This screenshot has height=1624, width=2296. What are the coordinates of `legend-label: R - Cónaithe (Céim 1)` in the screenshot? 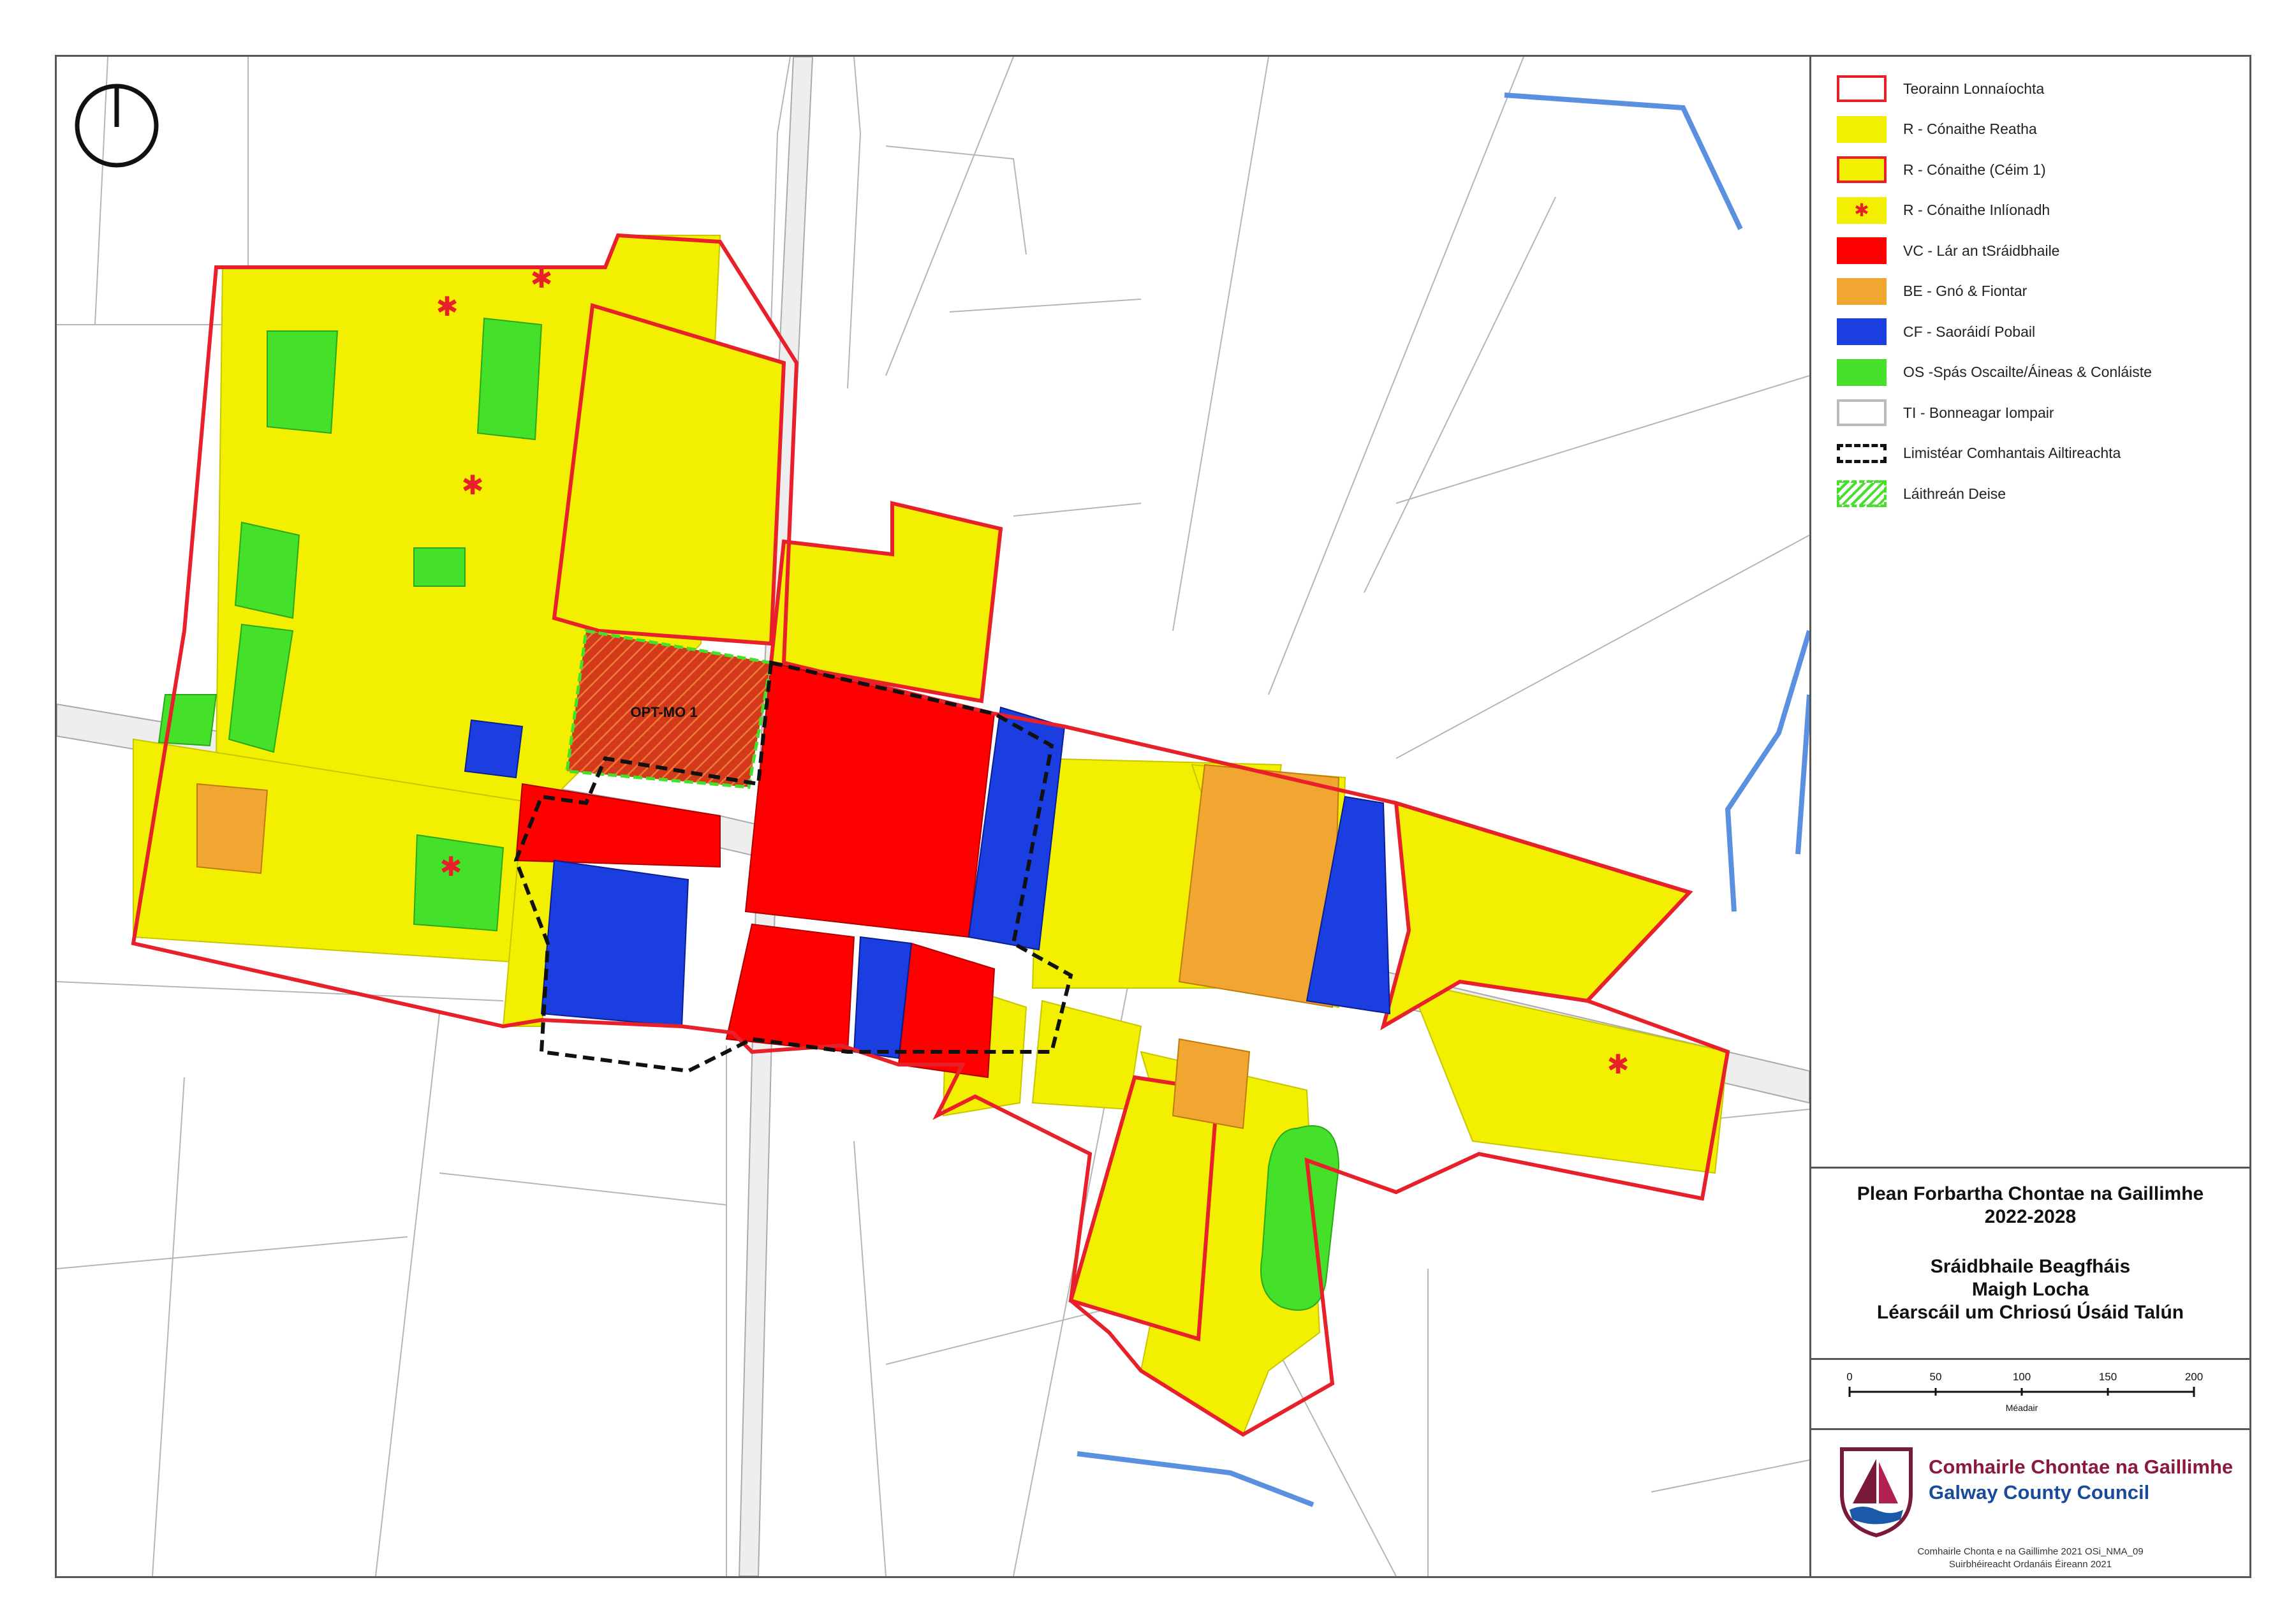 It's located at (1975, 169).